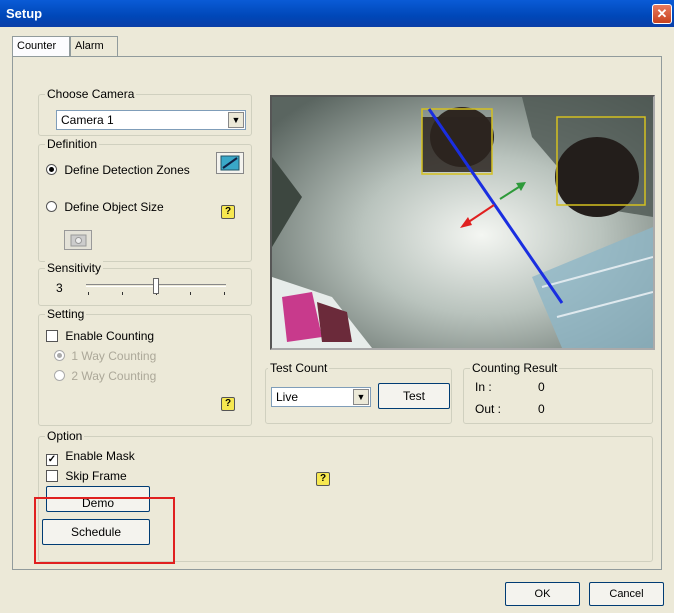 The width and height of the screenshot is (674, 613). I want to click on enable-counting-checkbox: Enable Counting, so click(100, 336).